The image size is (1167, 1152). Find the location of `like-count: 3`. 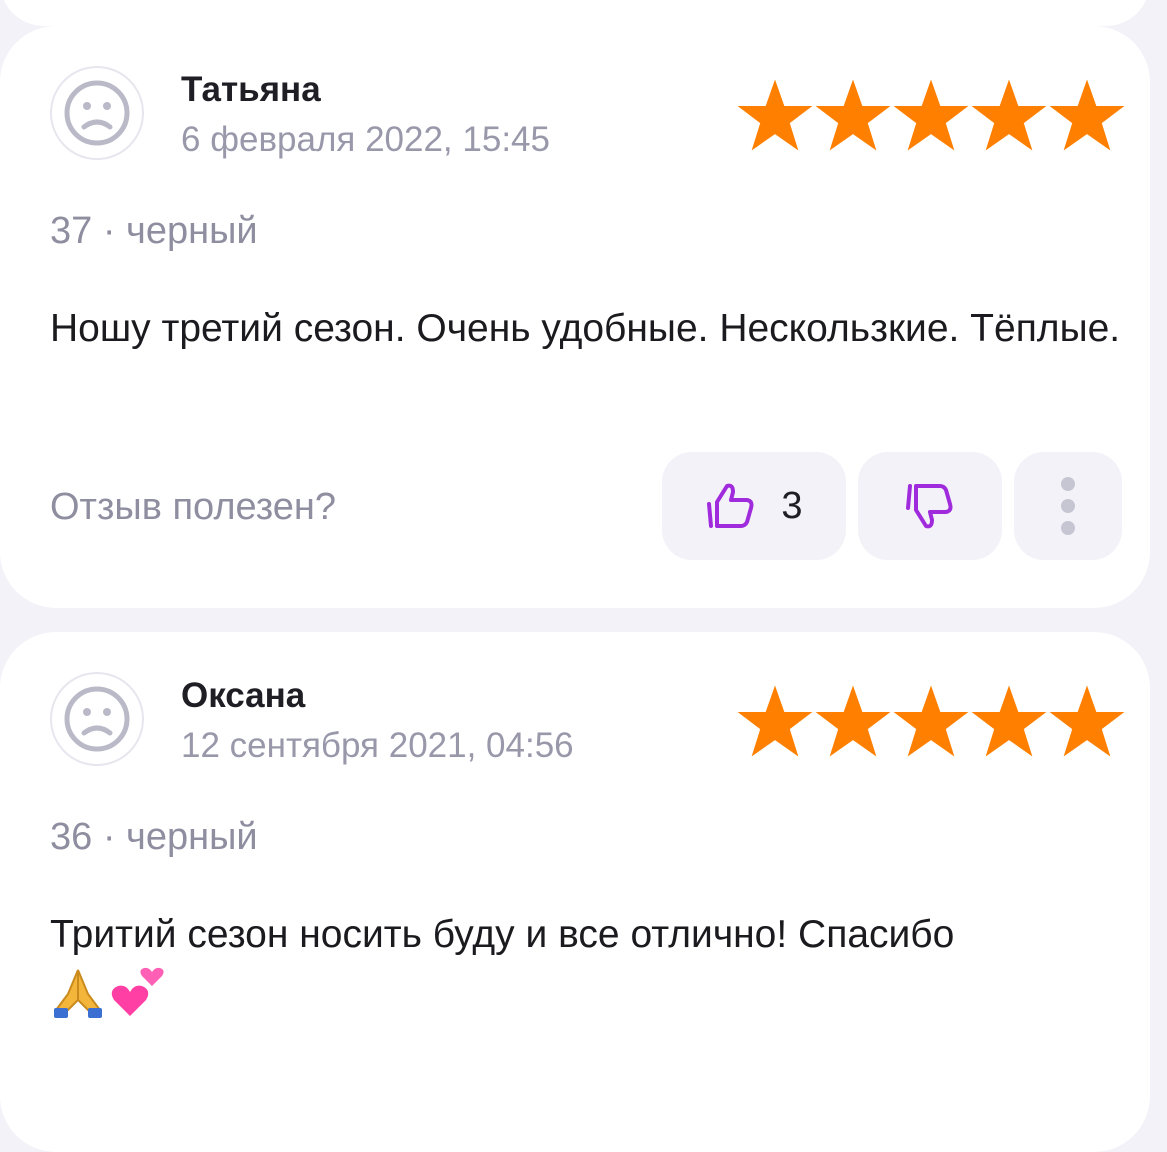

like-count: 3 is located at coordinates (792, 505).